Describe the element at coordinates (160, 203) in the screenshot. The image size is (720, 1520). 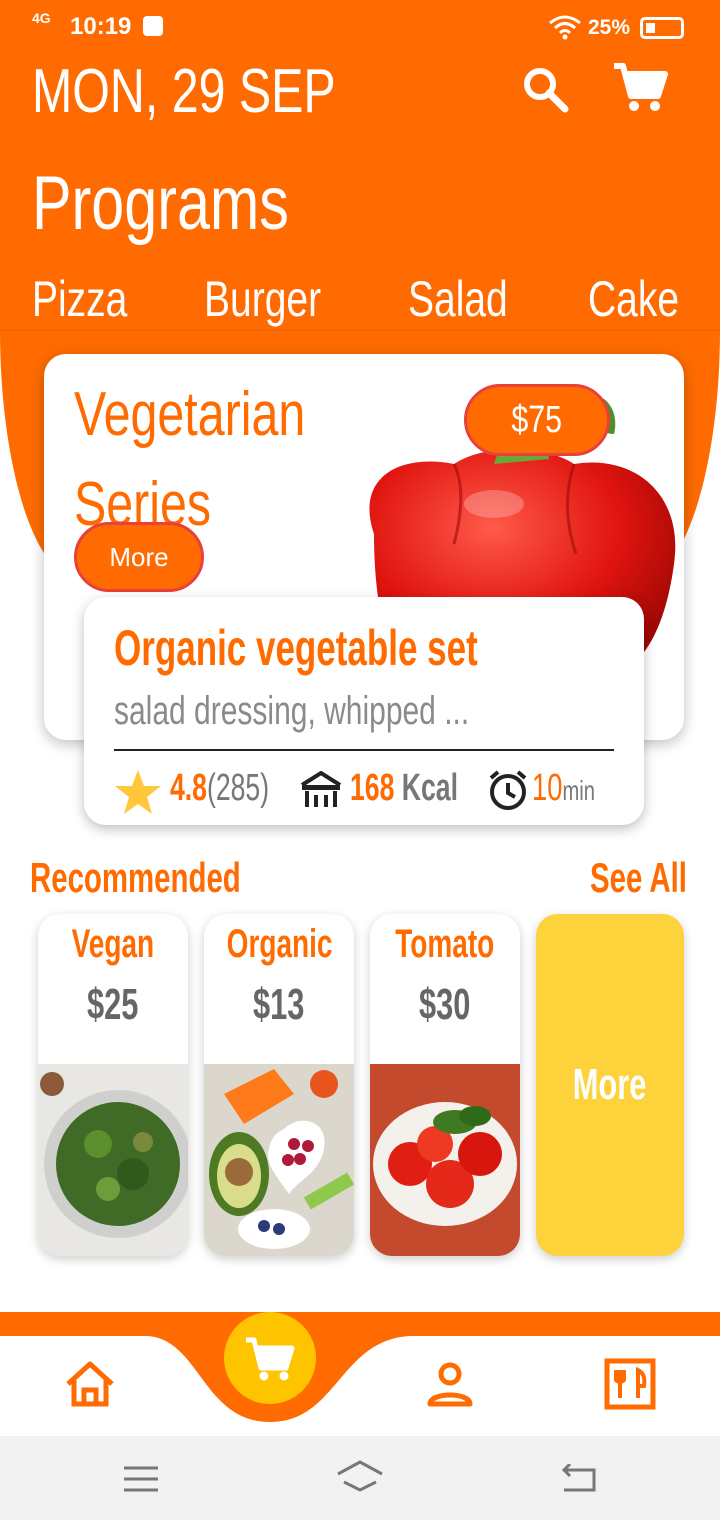
I see `page-title: Programs` at that location.